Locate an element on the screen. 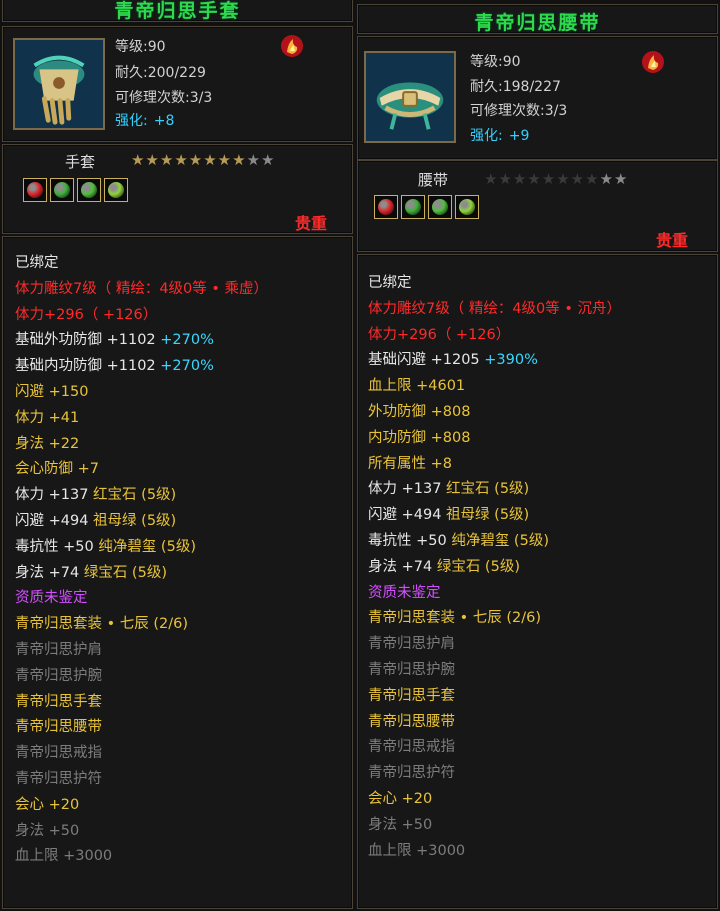 This screenshot has width=720, height=911. attribute-line: 外功防御 +808 is located at coordinates (494, 413).